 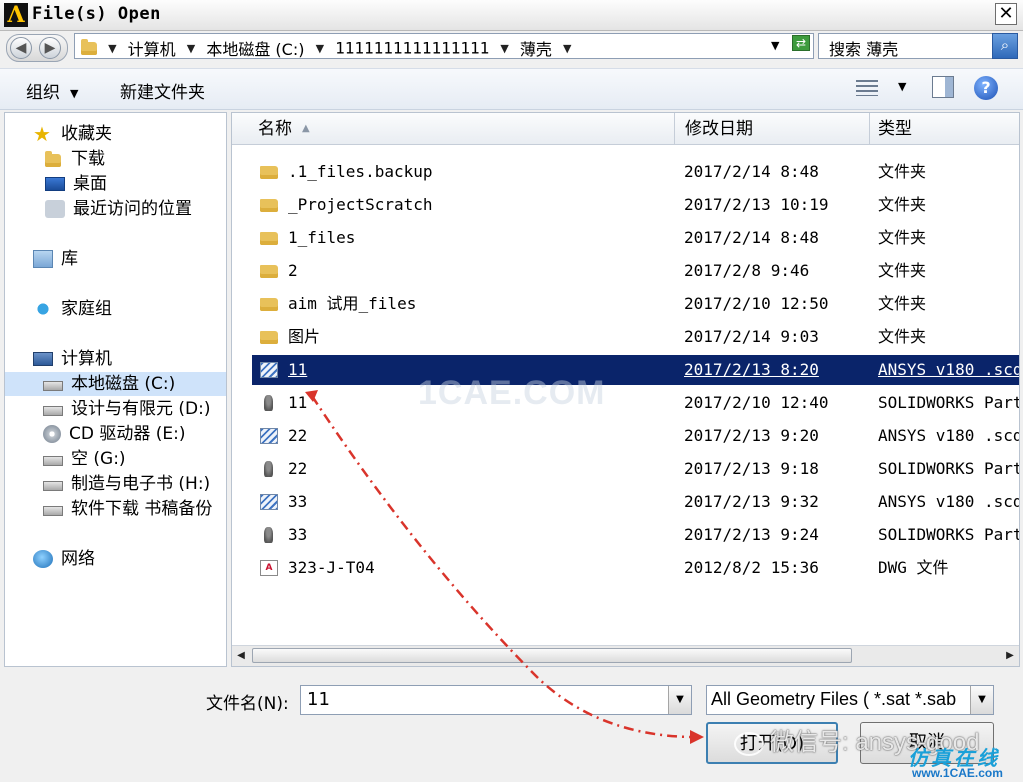 What do you see at coordinates (241, 655) in the screenshot?
I see `scroll-left-icon: ◀` at bounding box center [241, 655].